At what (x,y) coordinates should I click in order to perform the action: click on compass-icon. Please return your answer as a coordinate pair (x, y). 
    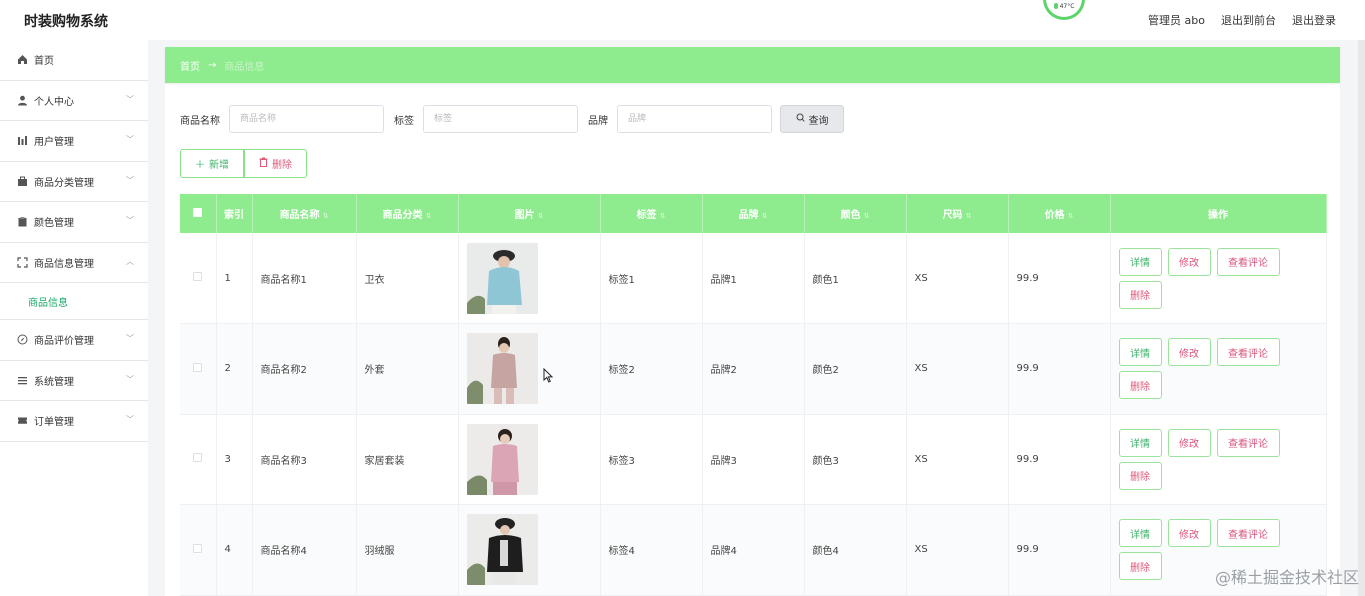
    Looking at the image, I should click on (22, 339).